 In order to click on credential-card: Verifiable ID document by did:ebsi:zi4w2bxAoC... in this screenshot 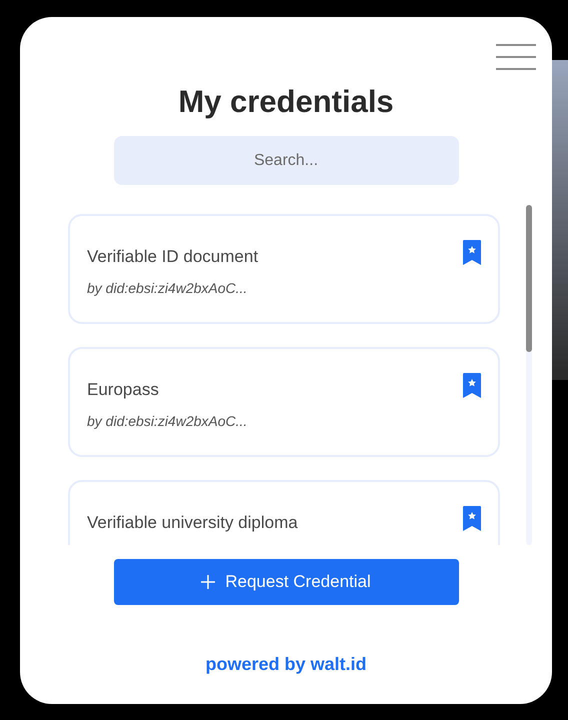, I will do `click(284, 269)`.